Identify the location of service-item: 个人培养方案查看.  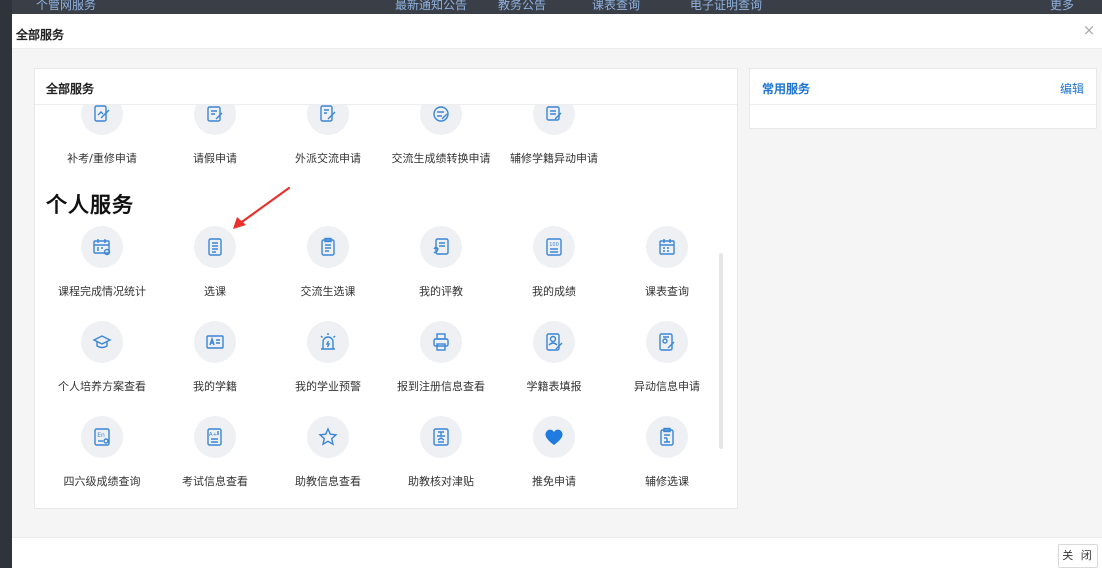
(102, 357).